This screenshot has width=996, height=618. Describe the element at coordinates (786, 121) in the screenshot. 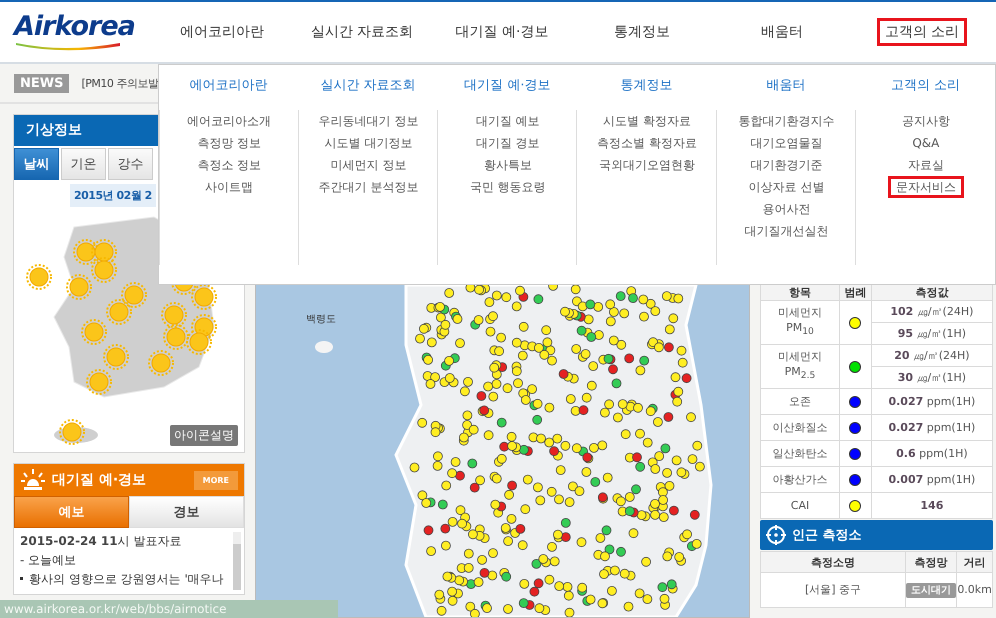

I see `menu-link: 통합대기환경지수` at that location.